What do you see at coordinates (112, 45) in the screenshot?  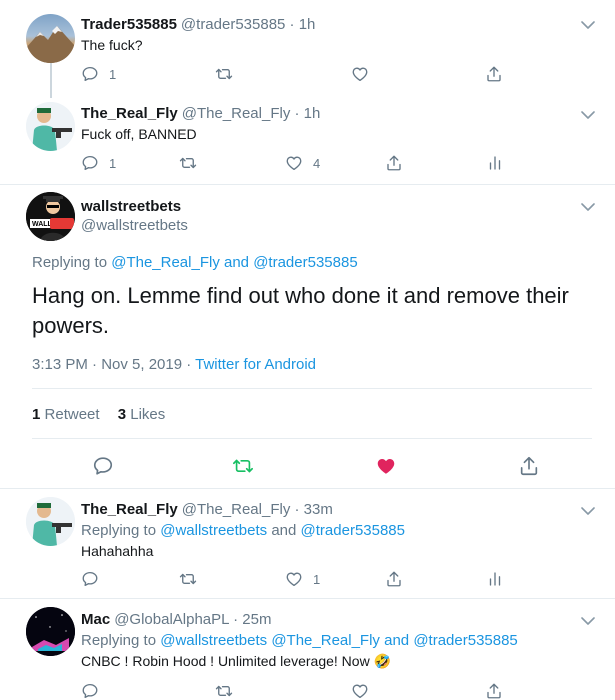 I see `tweet-text: The fuck?` at bounding box center [112, 45].